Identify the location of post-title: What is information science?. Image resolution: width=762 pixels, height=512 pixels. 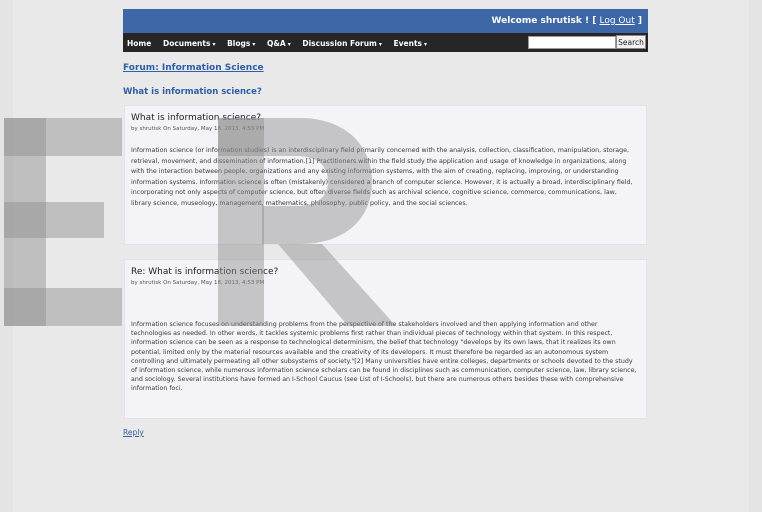
(196, 118).